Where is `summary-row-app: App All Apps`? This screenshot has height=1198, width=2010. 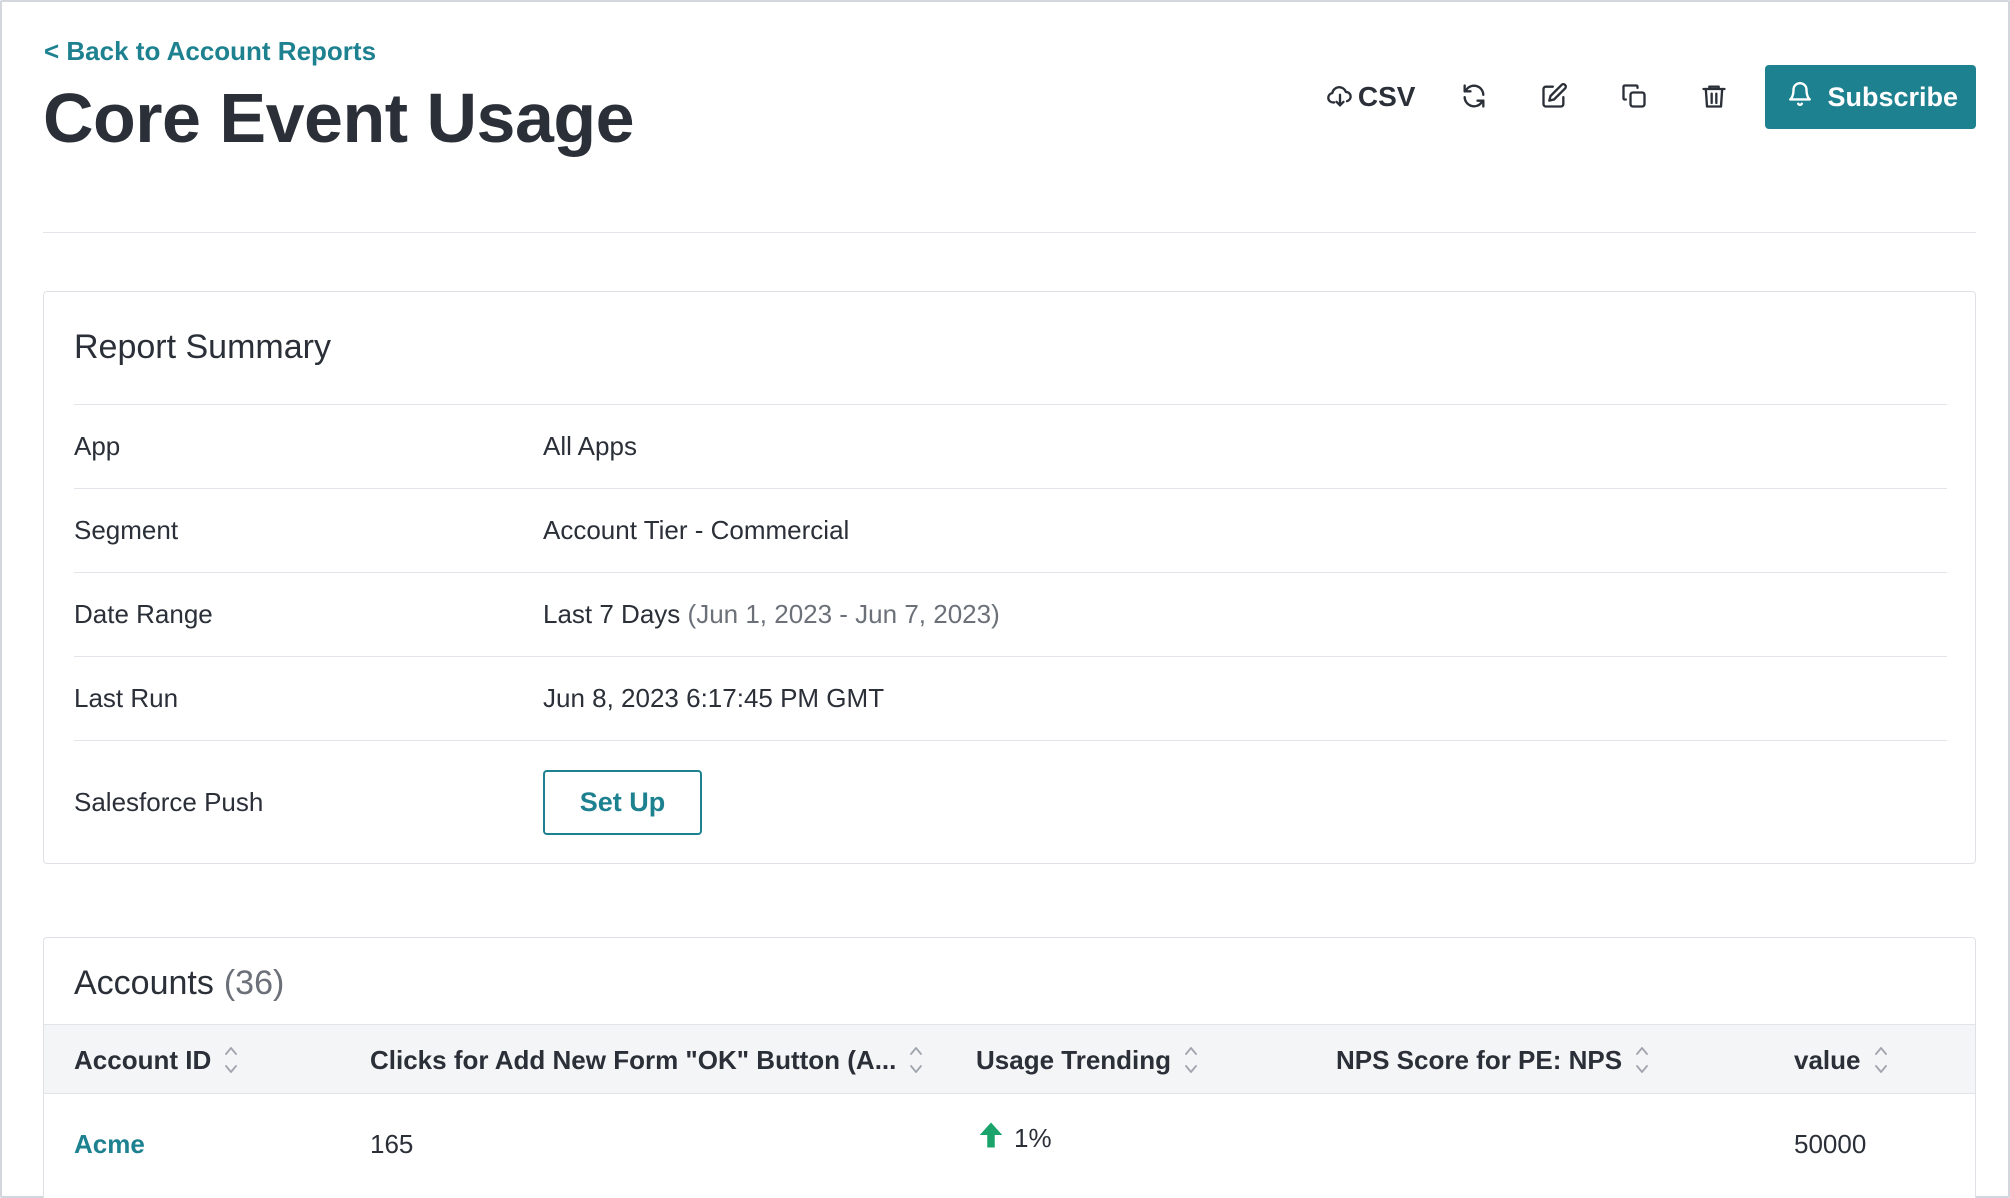 summary-row-app: App All Apps is located at coordinates (1010, 446).